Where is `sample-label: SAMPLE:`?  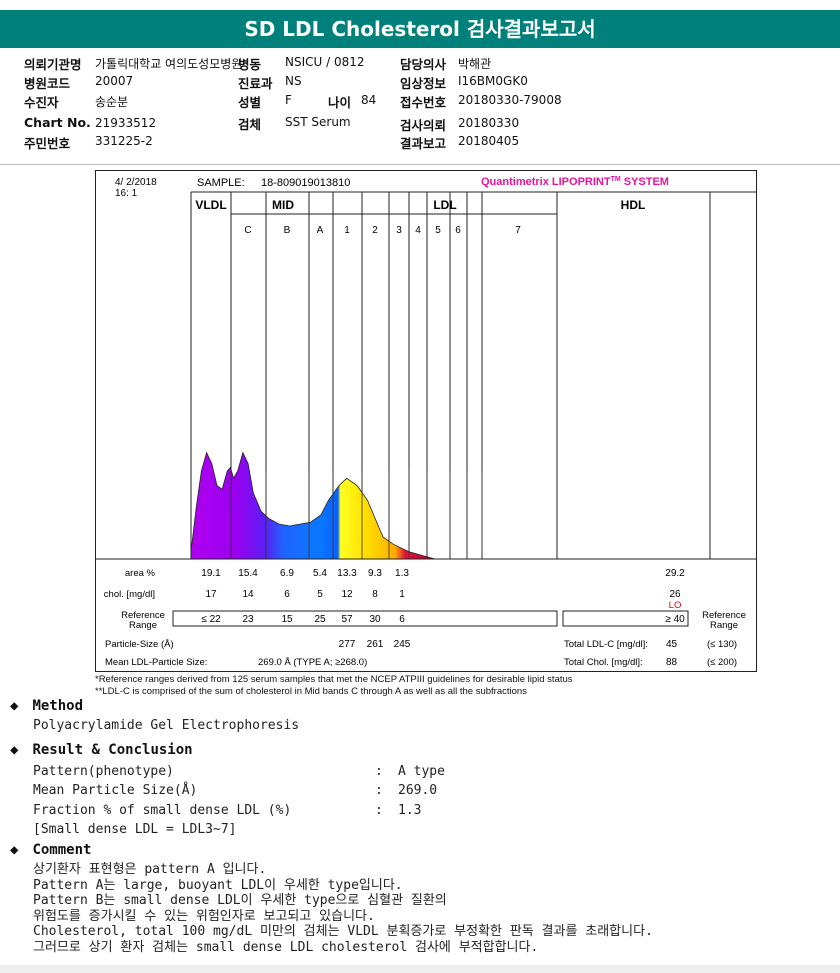
sample-label: SAMPLE: is located at coordinates (221, 183).